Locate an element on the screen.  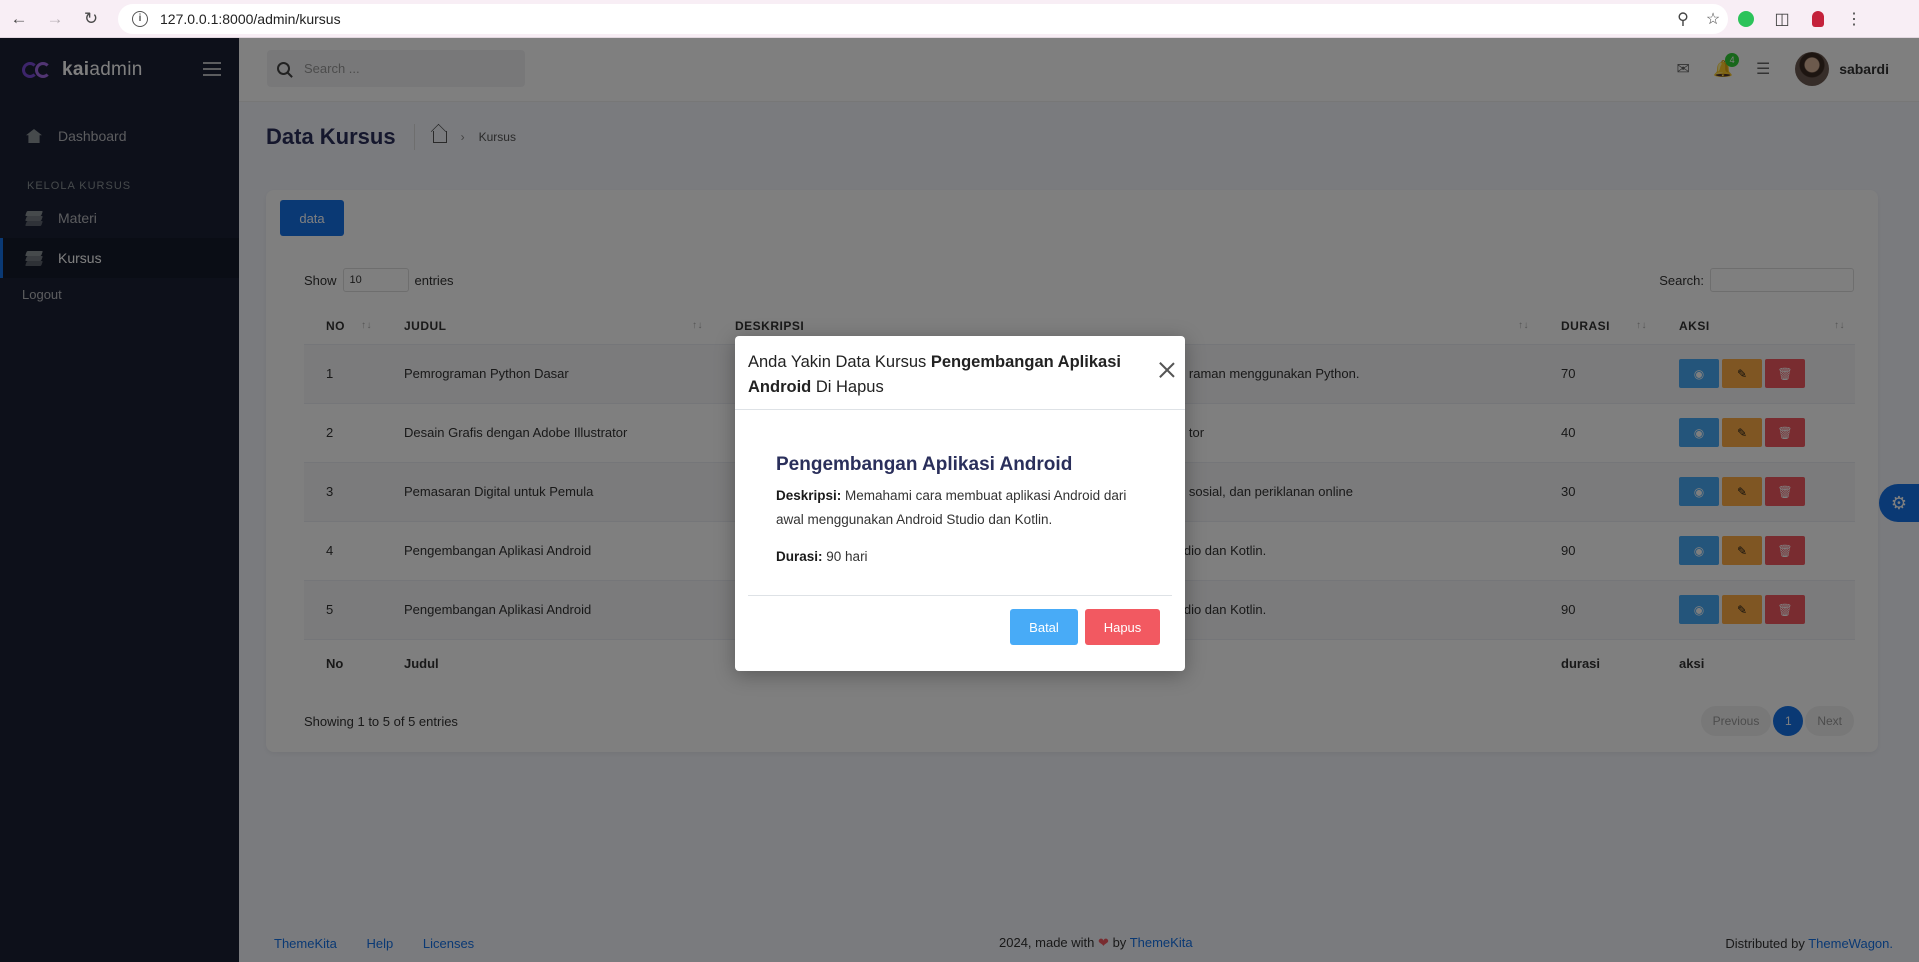
browser-menu-icon: ⋮ is located at coordinates (1854, 19).